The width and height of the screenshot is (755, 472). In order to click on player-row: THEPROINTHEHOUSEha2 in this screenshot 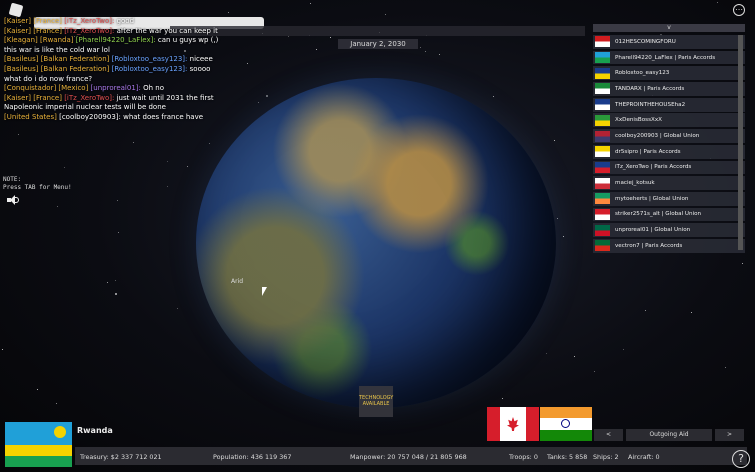, I will do `click(669, 104)`.